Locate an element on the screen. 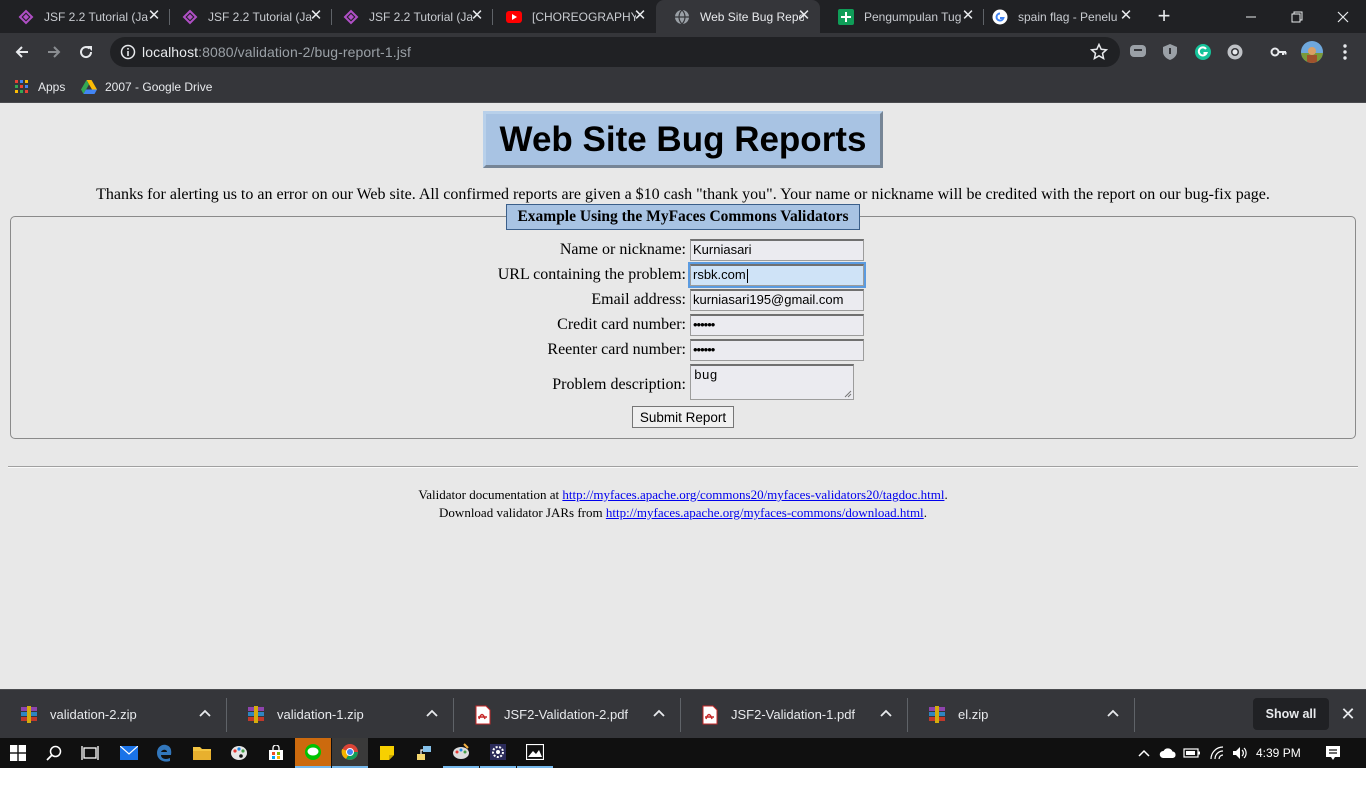 The image size is (1366, 800). new-tab-button: + is located at coordinates (1164, 17).